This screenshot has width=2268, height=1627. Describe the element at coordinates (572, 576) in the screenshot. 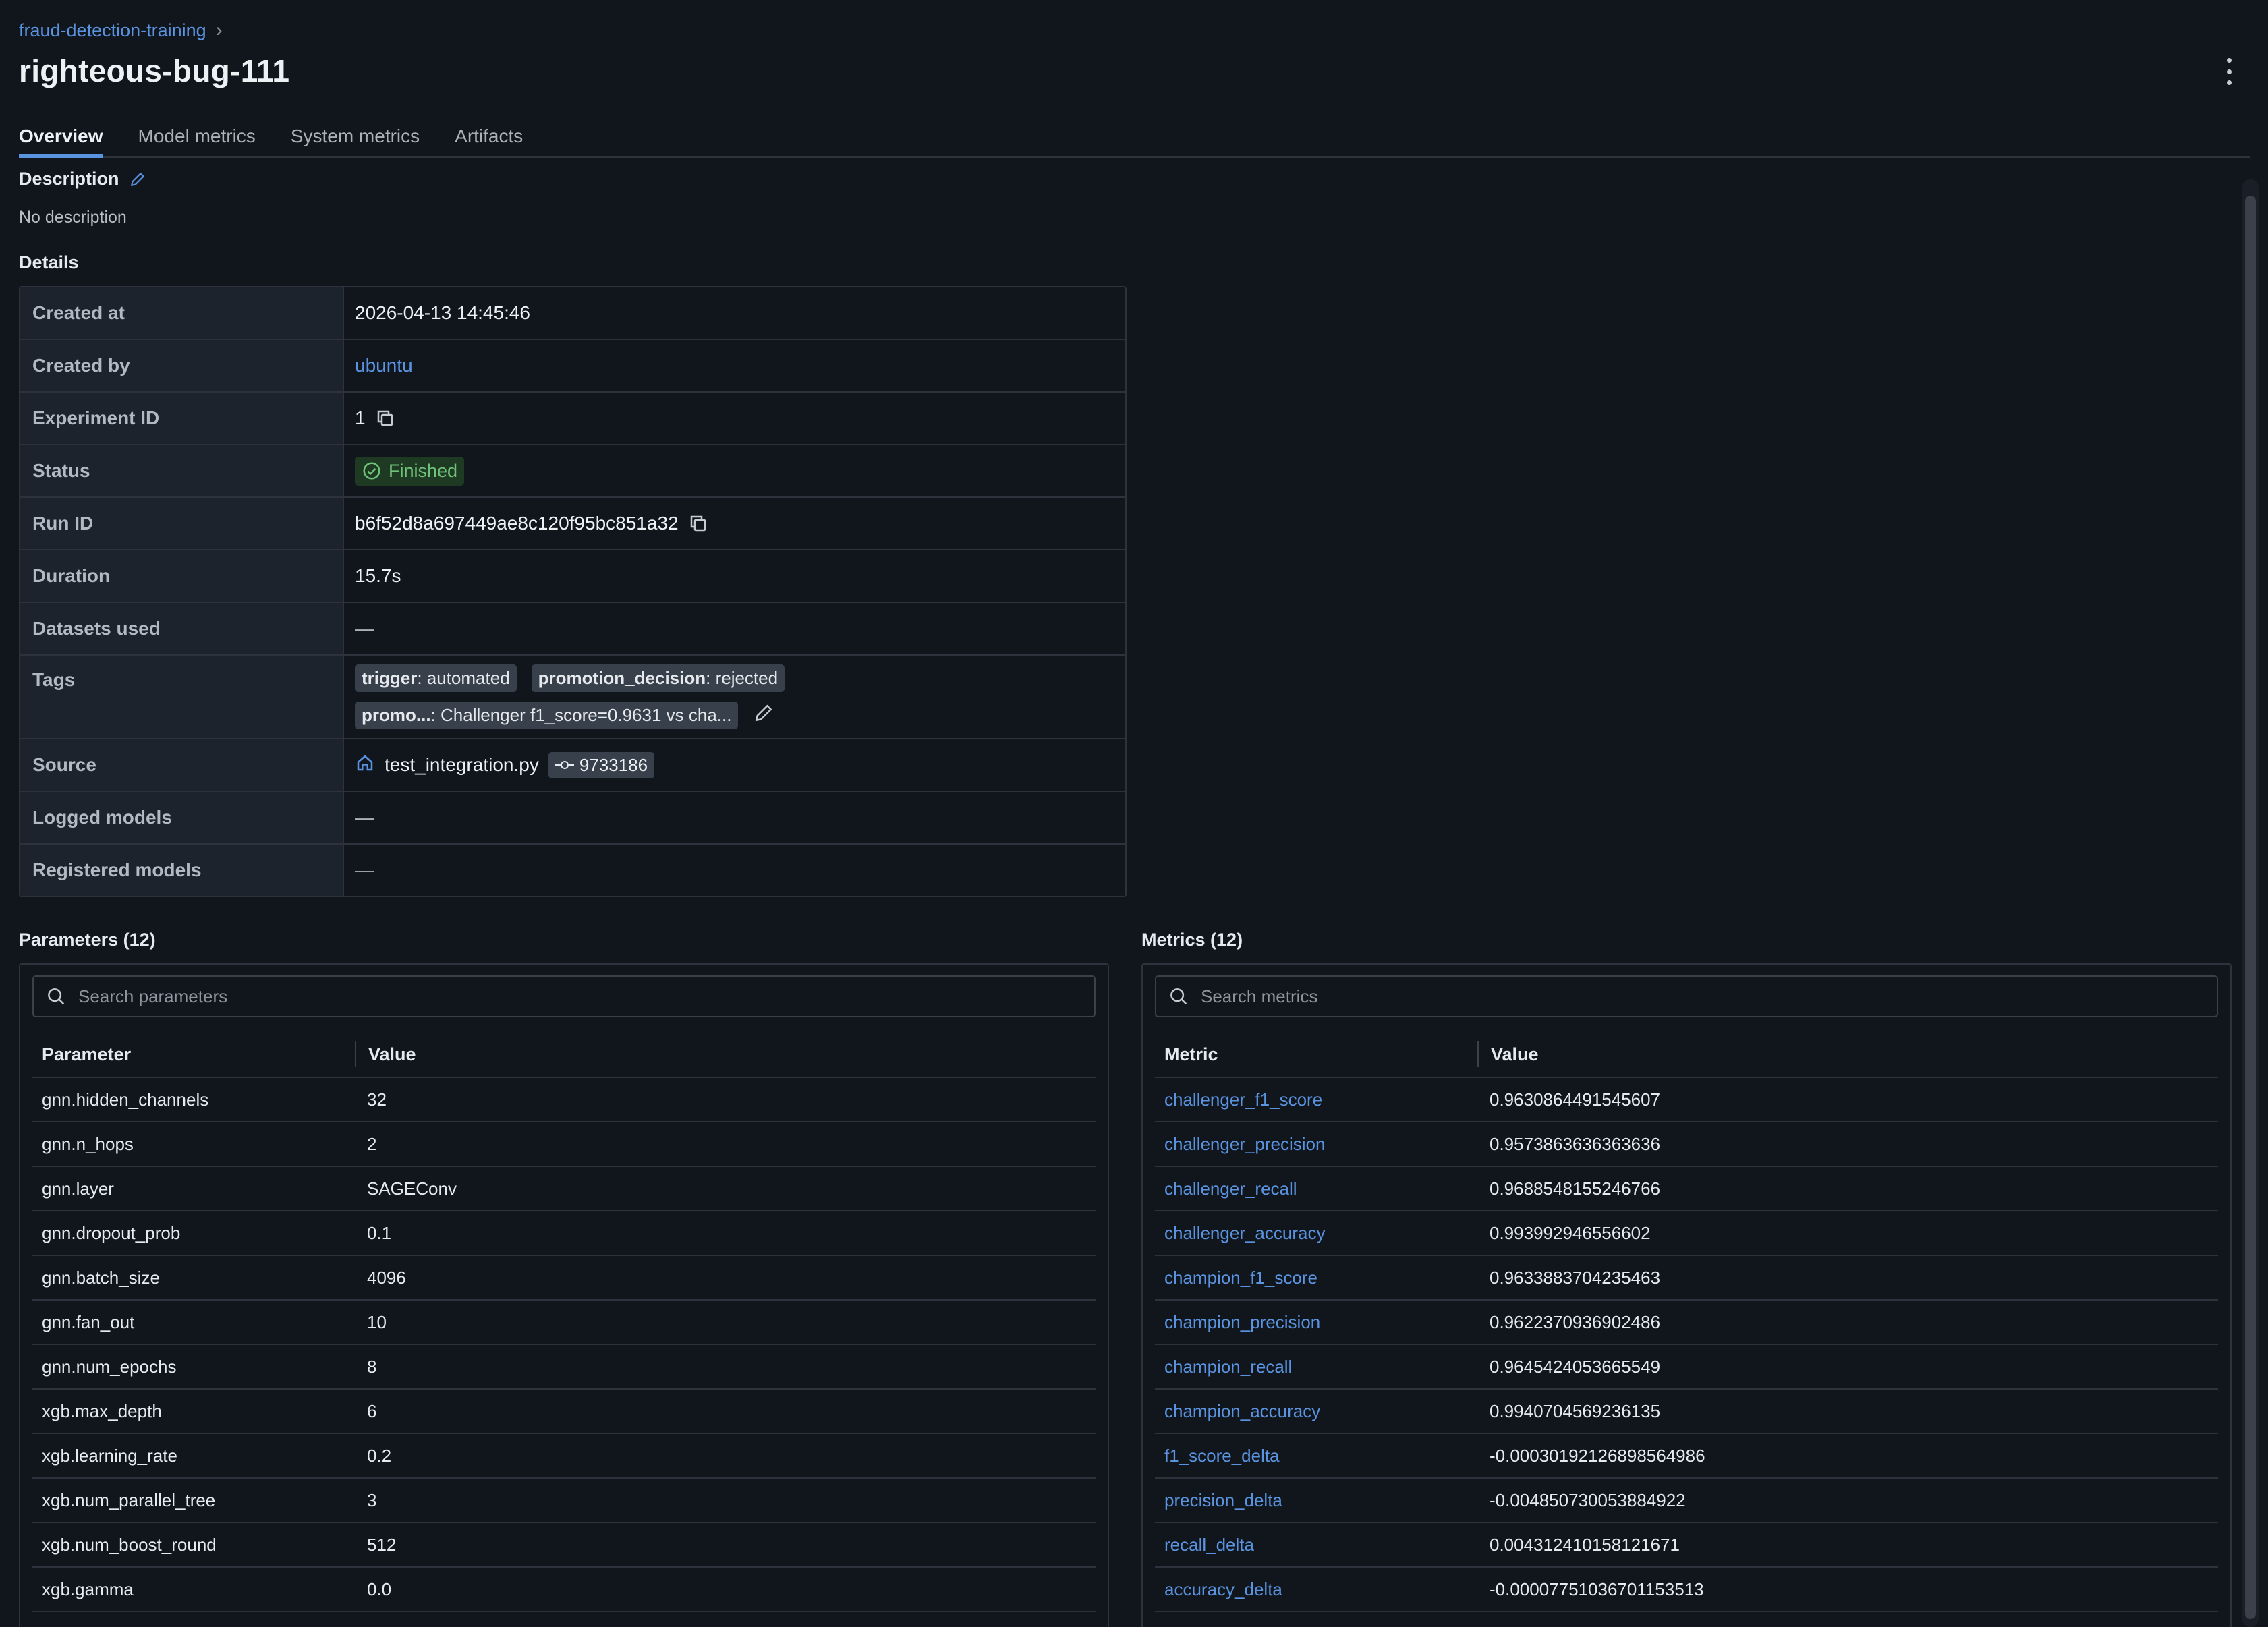

I see `details-row-duration: Duration 15.7s` at that location.